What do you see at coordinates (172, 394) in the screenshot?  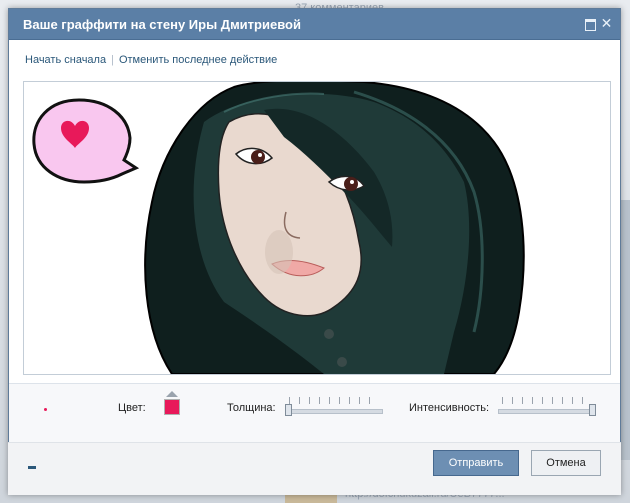 I see `color-picker-arrow-icon` at bounding box center [172, 394].